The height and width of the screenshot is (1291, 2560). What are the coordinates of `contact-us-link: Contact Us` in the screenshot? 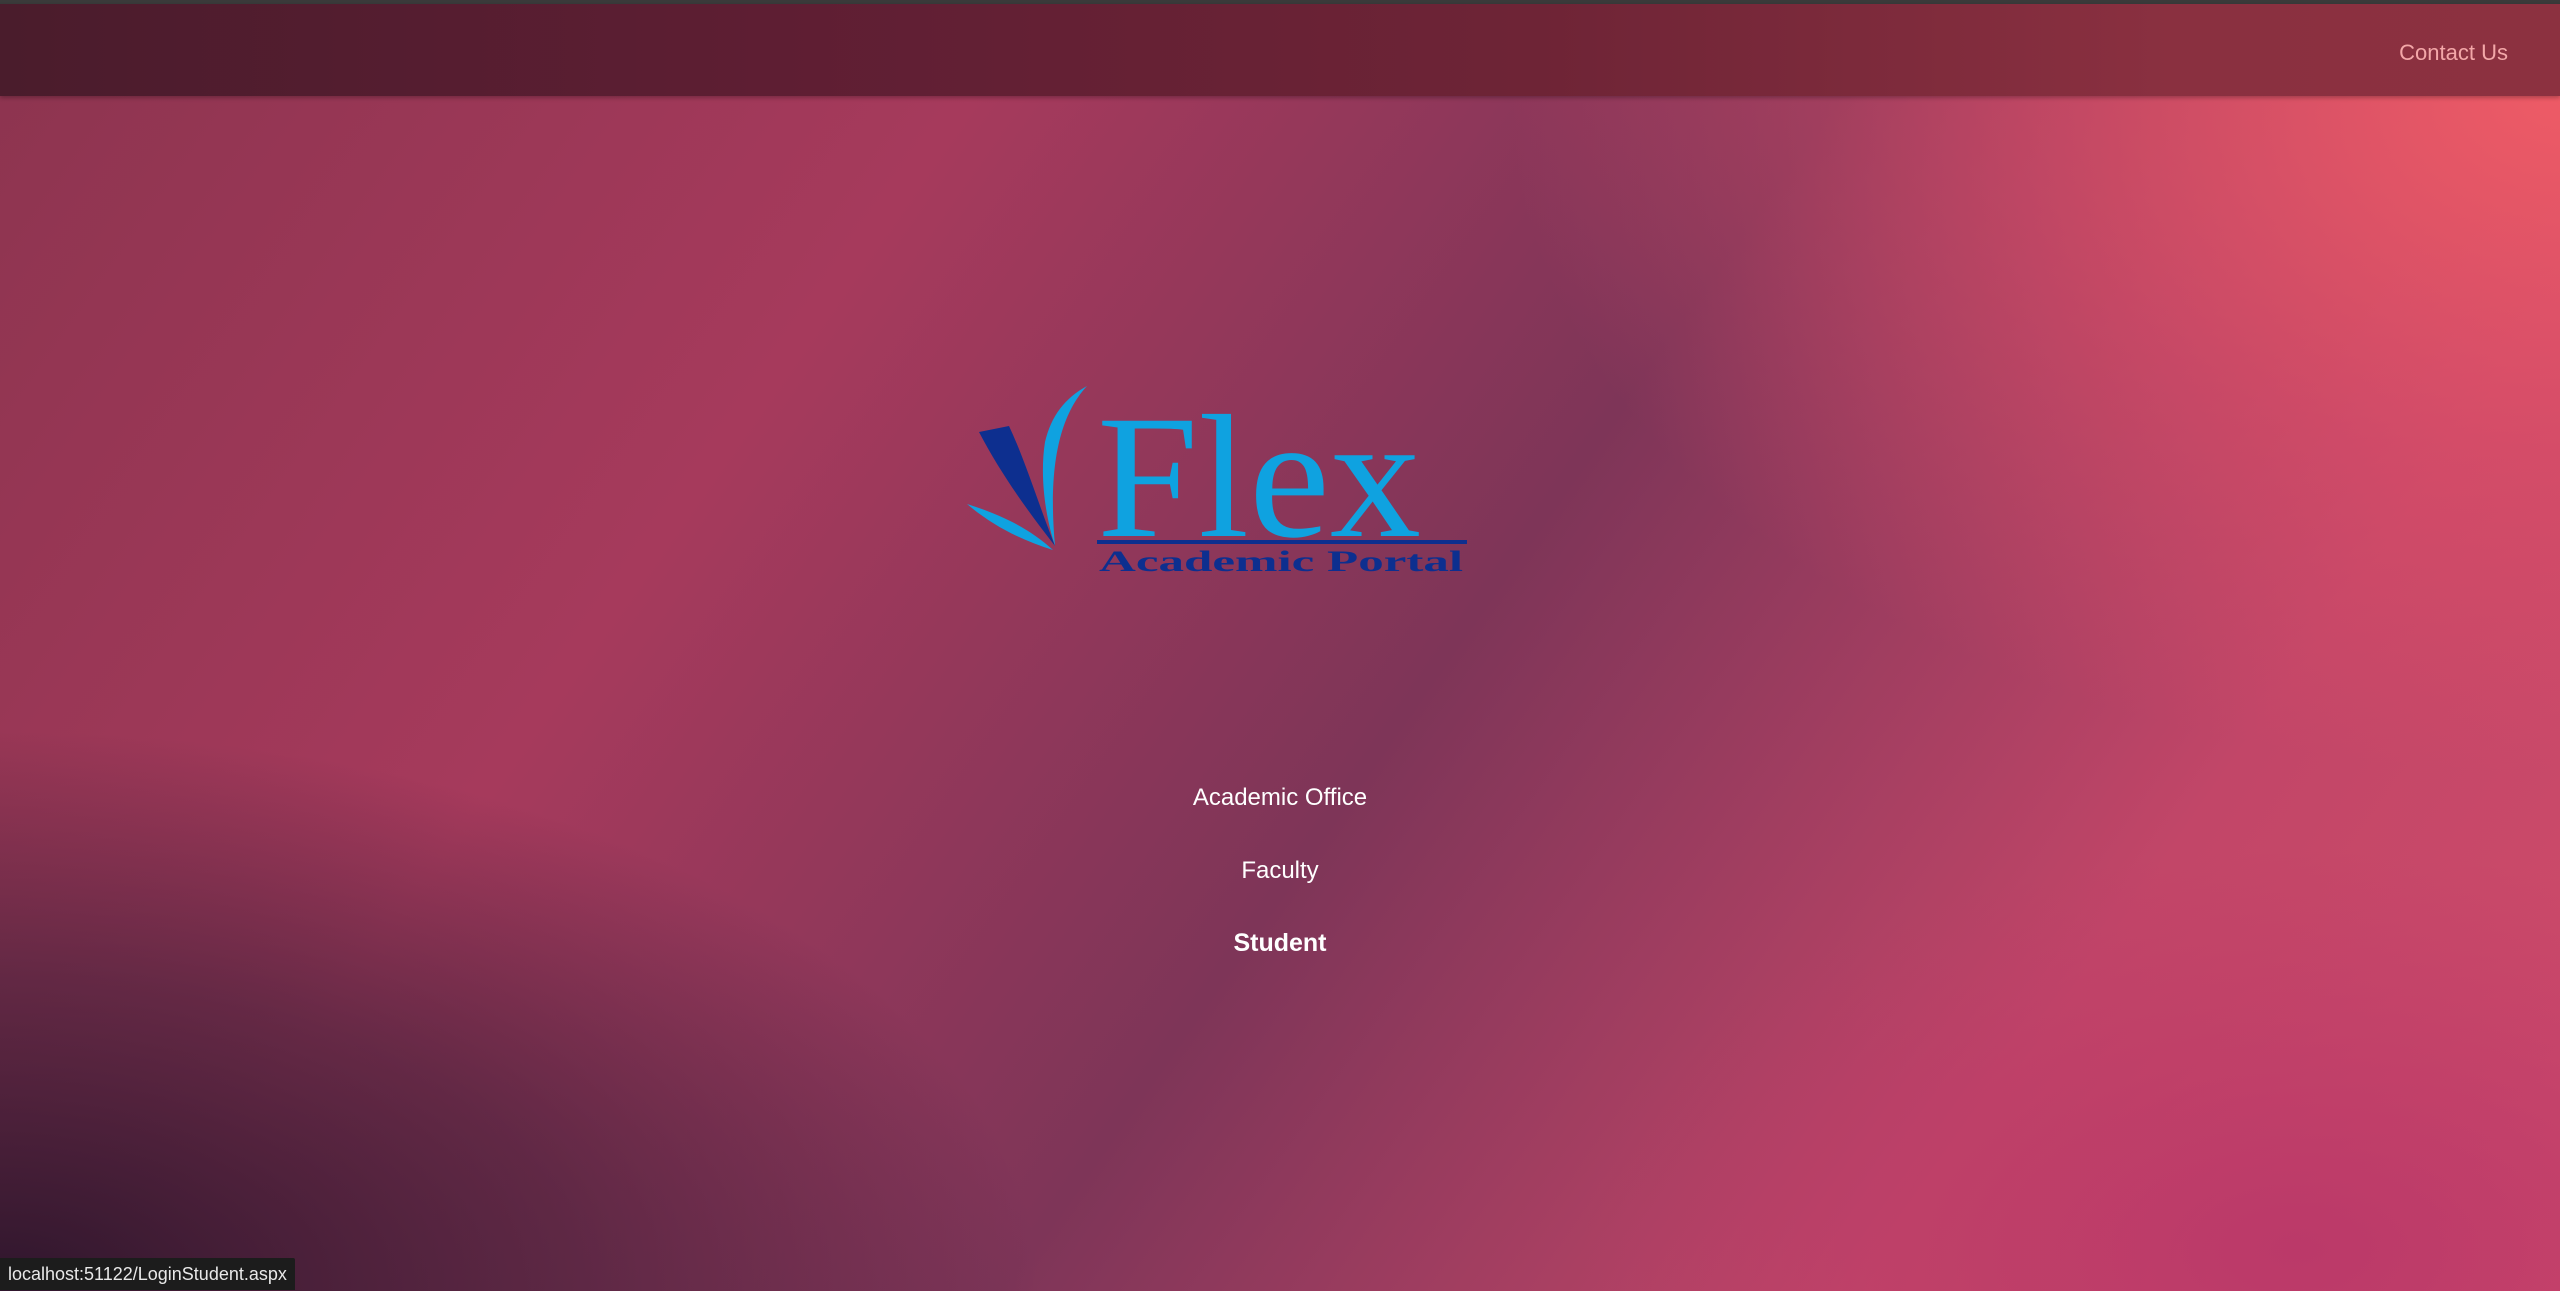 It's located at (2453, 53).